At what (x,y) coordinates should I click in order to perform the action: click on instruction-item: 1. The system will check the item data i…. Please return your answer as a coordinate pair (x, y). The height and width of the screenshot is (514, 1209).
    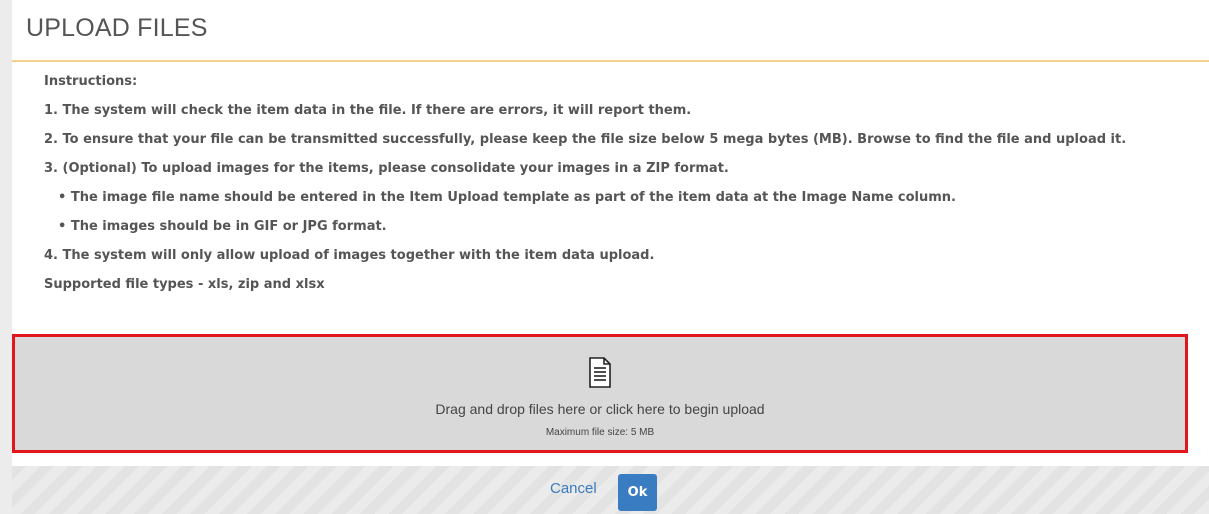
    Looking at the image, I should click on (368, 110).